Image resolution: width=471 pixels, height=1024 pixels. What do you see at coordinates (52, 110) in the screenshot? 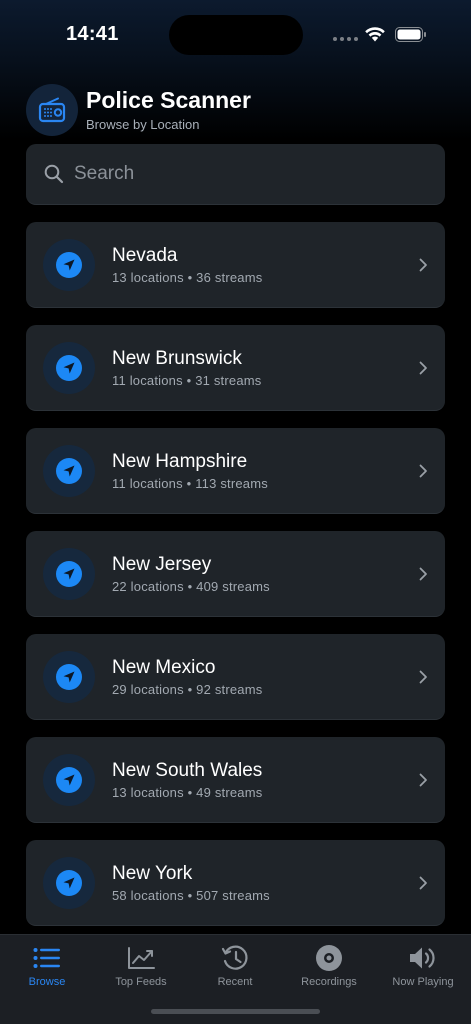
I see `radio-icon` at bounding box center [52, 110].